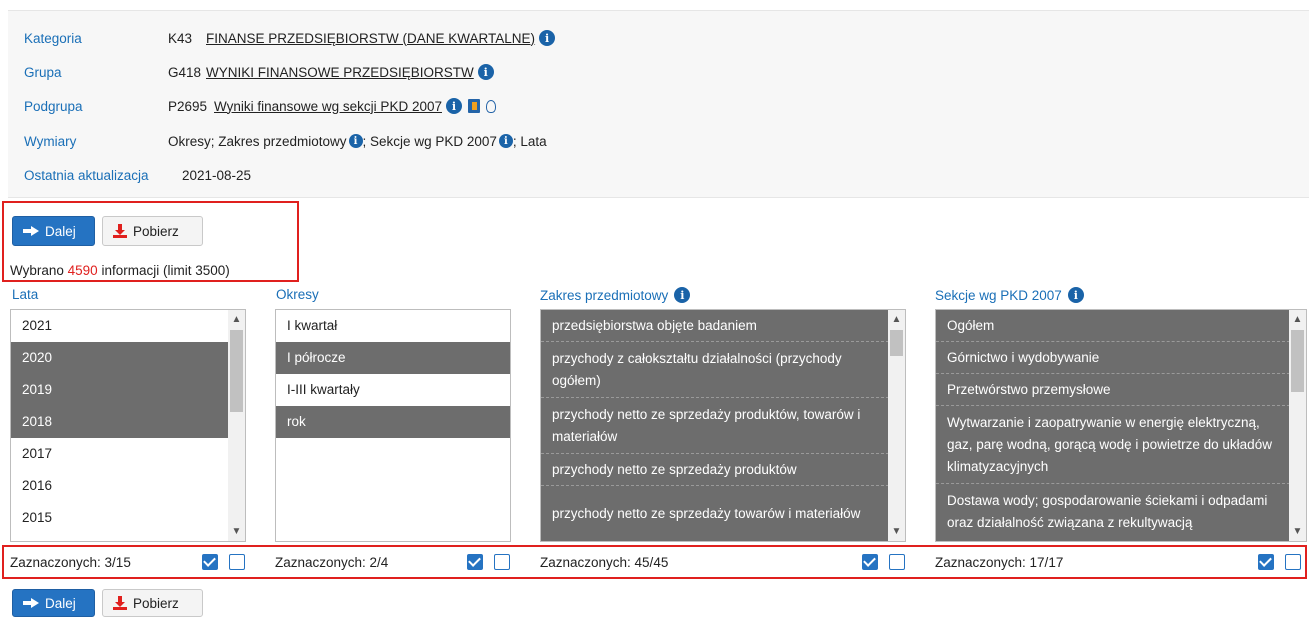 Image resolution: width=1309 pixels, height=620 pixels. What do you see at coordinates (237, 562) in the screenshot?
I see `deselect-all-lata-checkbox` at bounding box center [237, 562].